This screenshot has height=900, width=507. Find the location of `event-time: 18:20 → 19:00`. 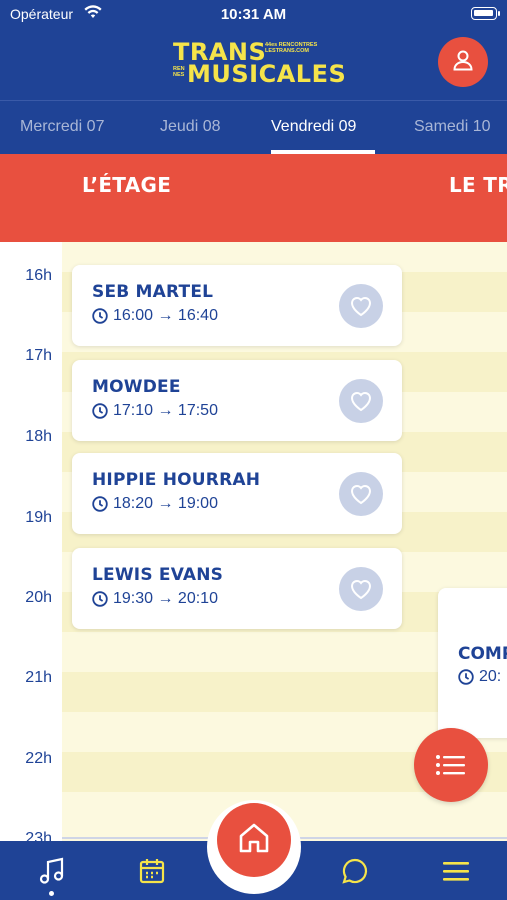

event-time: 18:20 → 19:00 is located at coordinates (155, 504).